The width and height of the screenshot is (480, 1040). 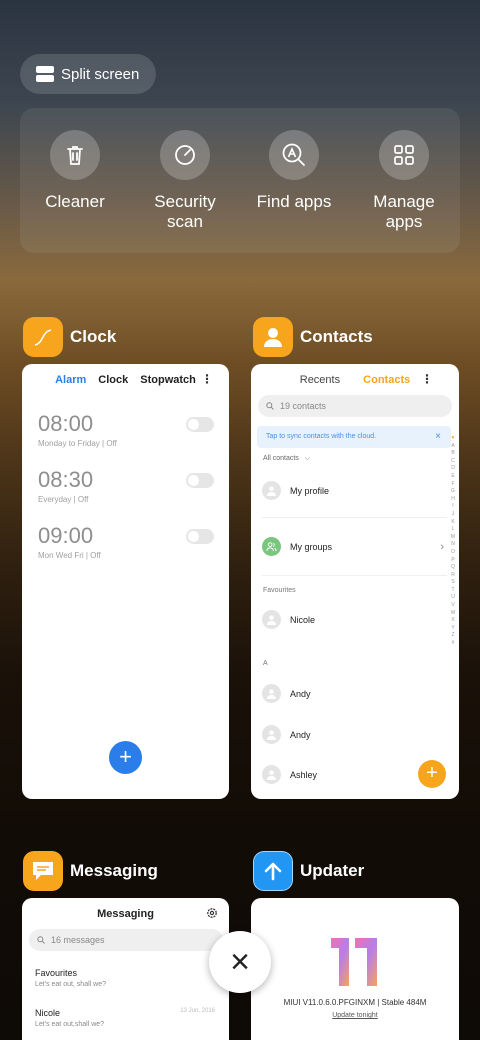 What do you see at coordinates (304, 774) in the screenshot?
I see `contact-name: Ashley` at bounding box center [304, 774].